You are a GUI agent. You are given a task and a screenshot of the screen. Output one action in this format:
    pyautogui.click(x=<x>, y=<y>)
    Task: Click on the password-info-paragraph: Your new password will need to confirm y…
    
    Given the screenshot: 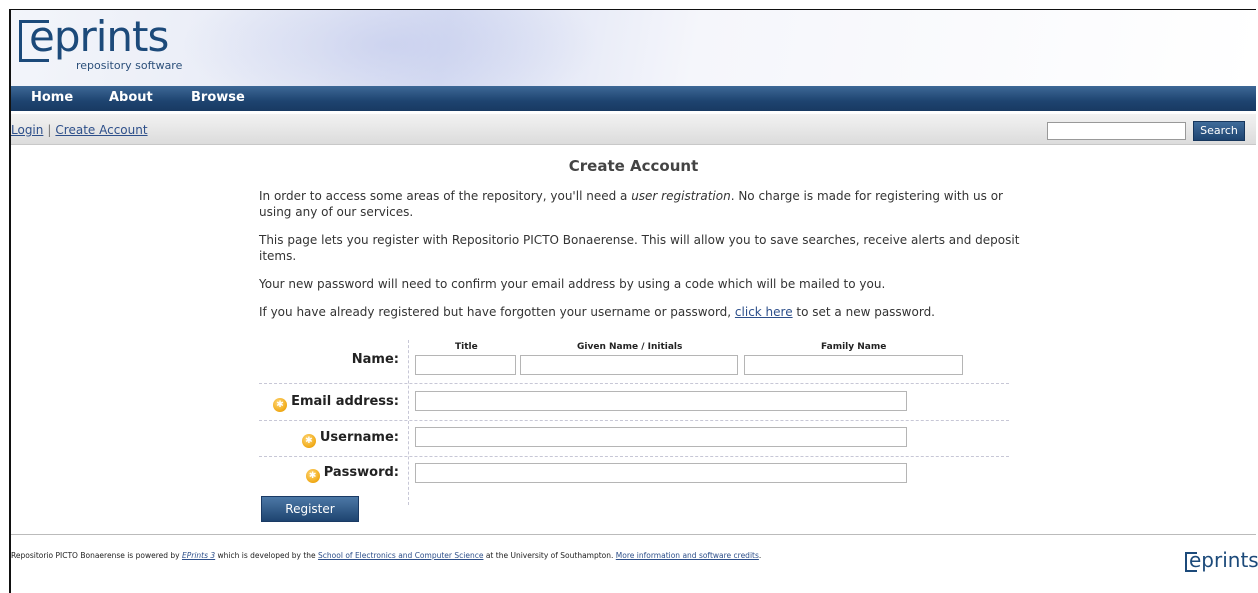 What is the action you would take?
    pyautogui.click(x=572, y=284)
    